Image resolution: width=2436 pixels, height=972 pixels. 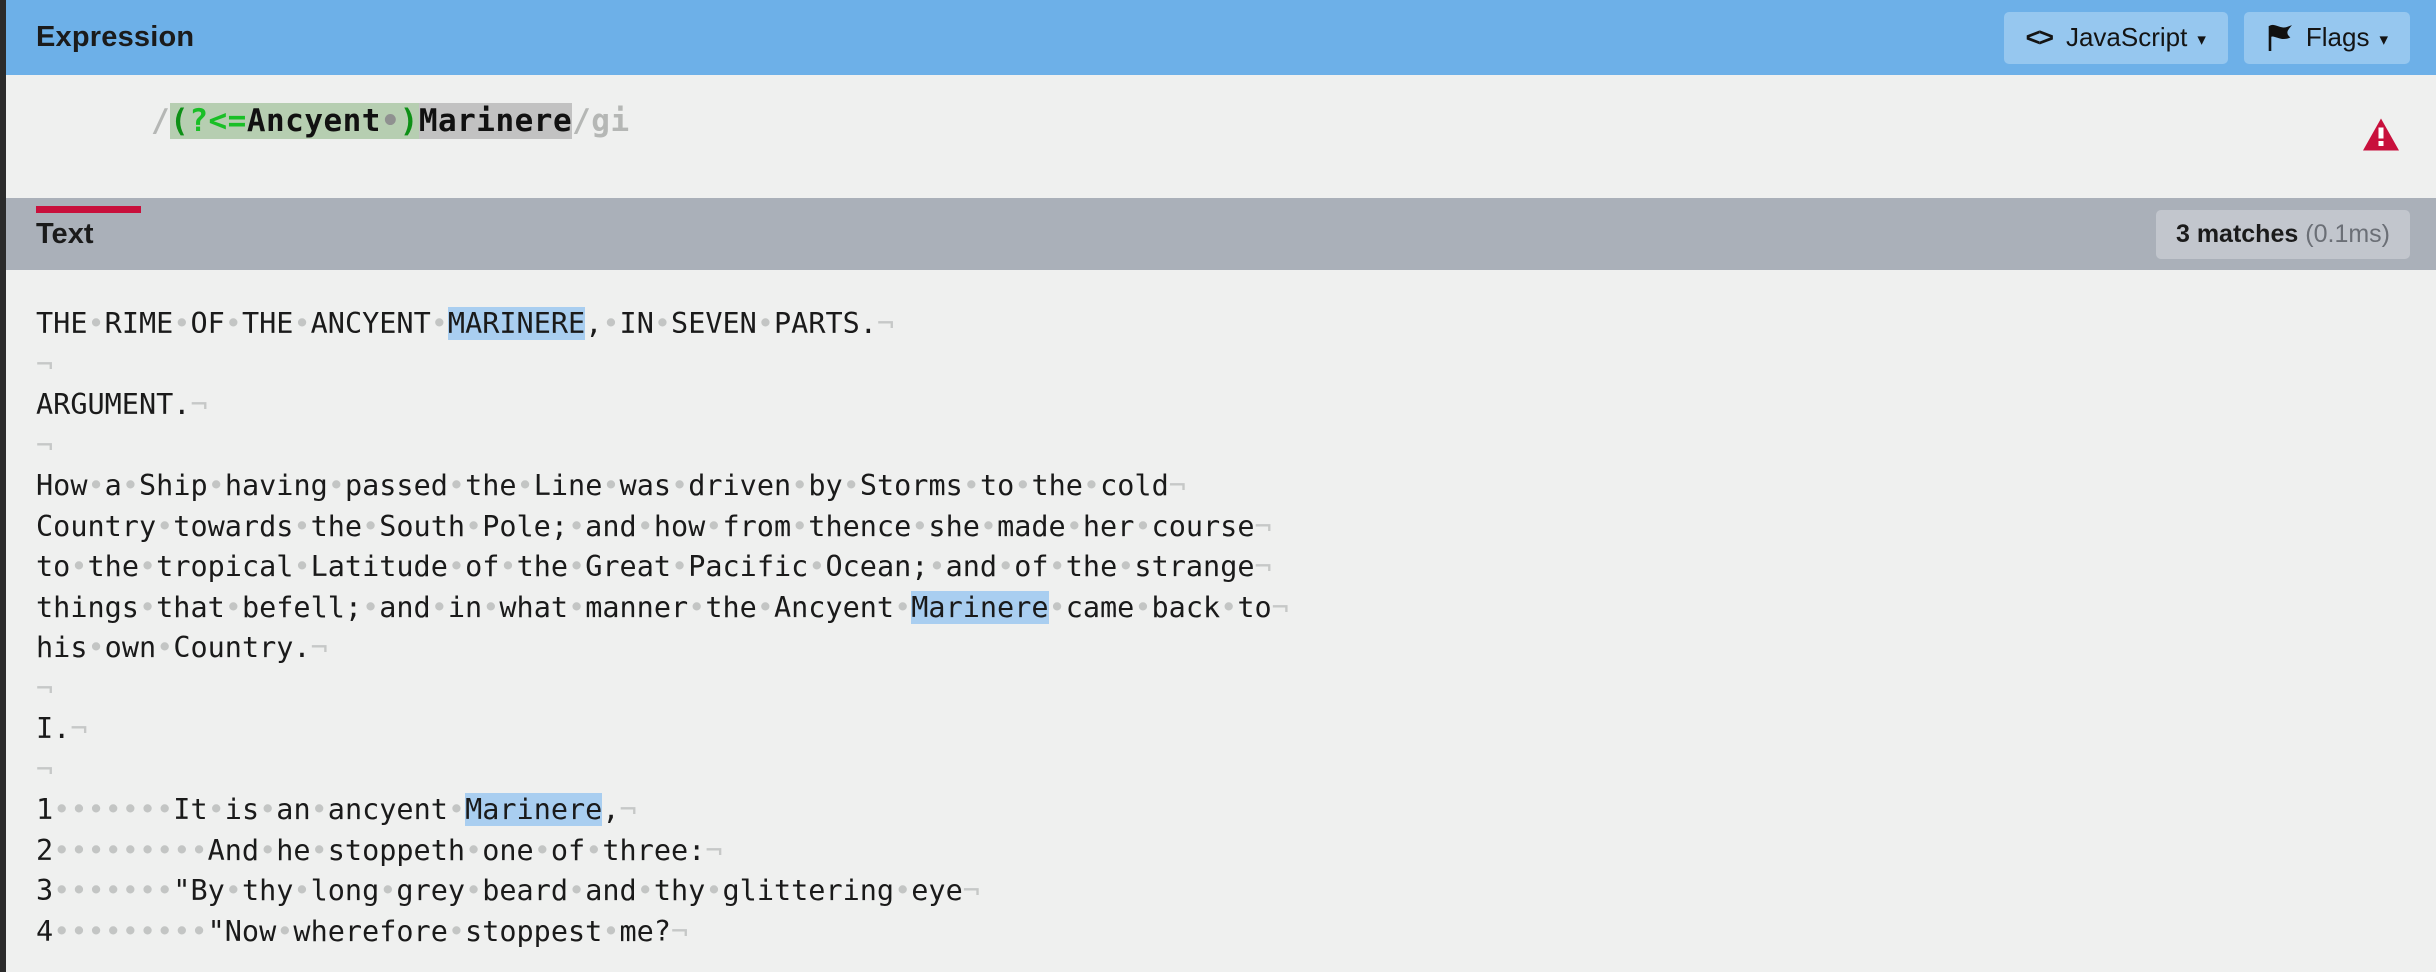 I want to click on text-line: 1•••••••It•is•an•ancyent•Marinere,¬, so click(x=1221, y=810).